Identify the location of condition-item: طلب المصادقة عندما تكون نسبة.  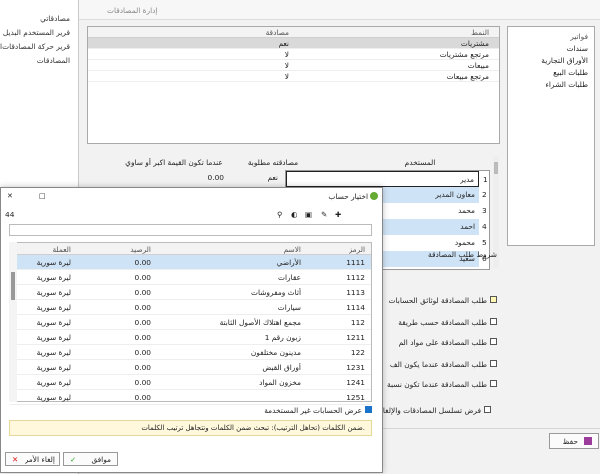
(443, 384).